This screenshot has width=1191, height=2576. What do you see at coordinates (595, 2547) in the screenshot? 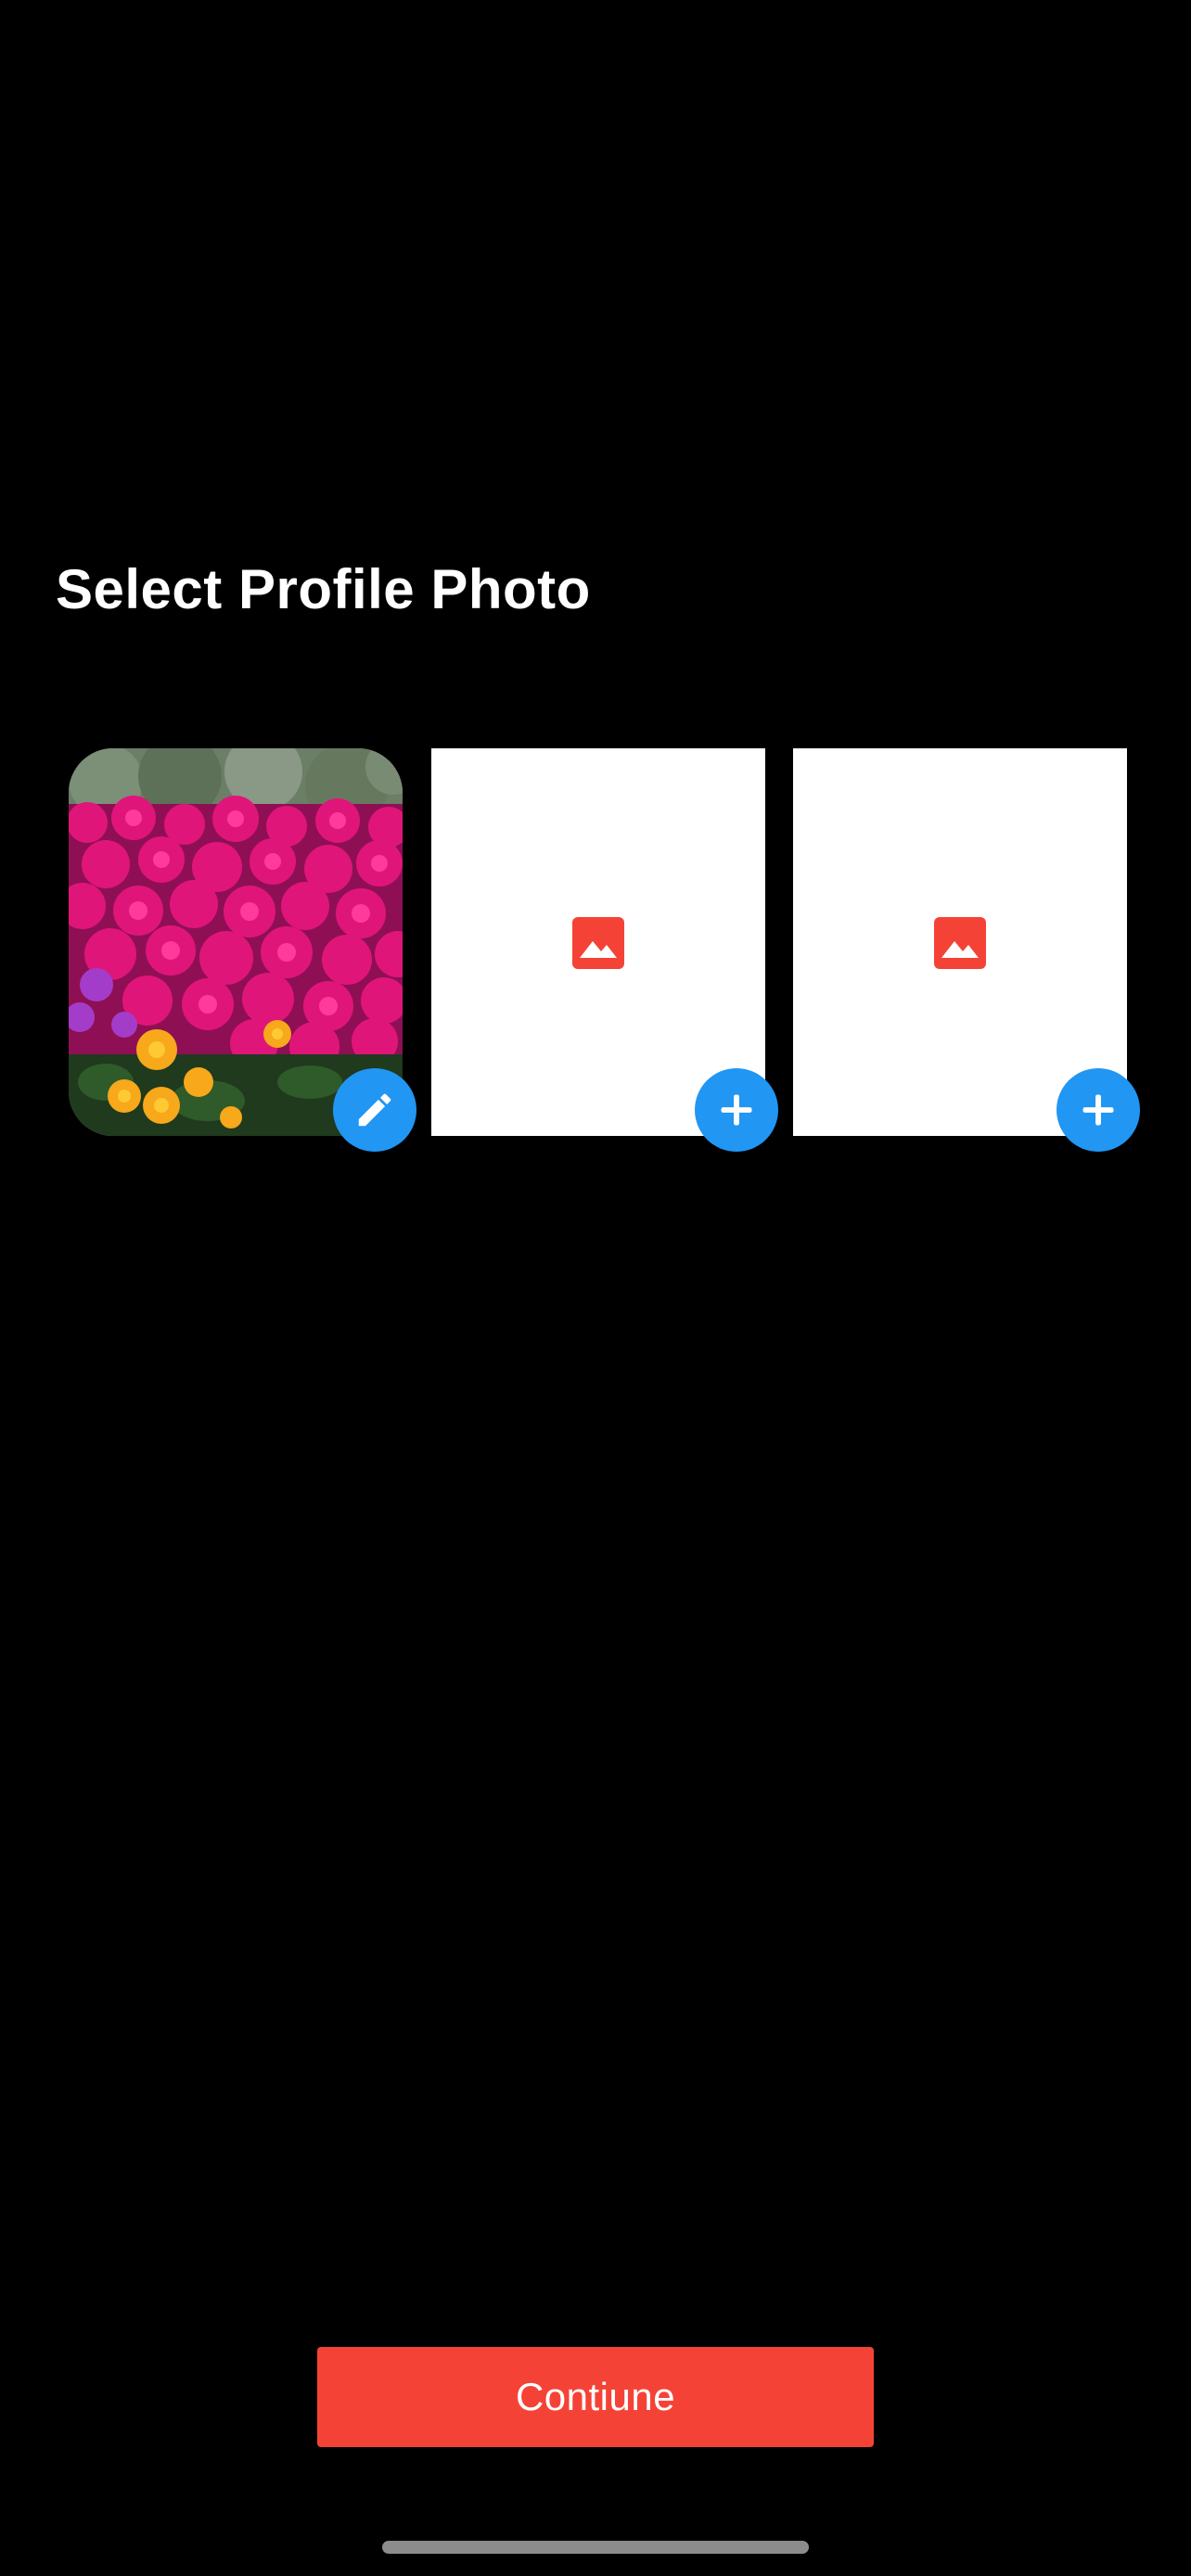
I see `home-indicator` at bounding box center [595, 2547].